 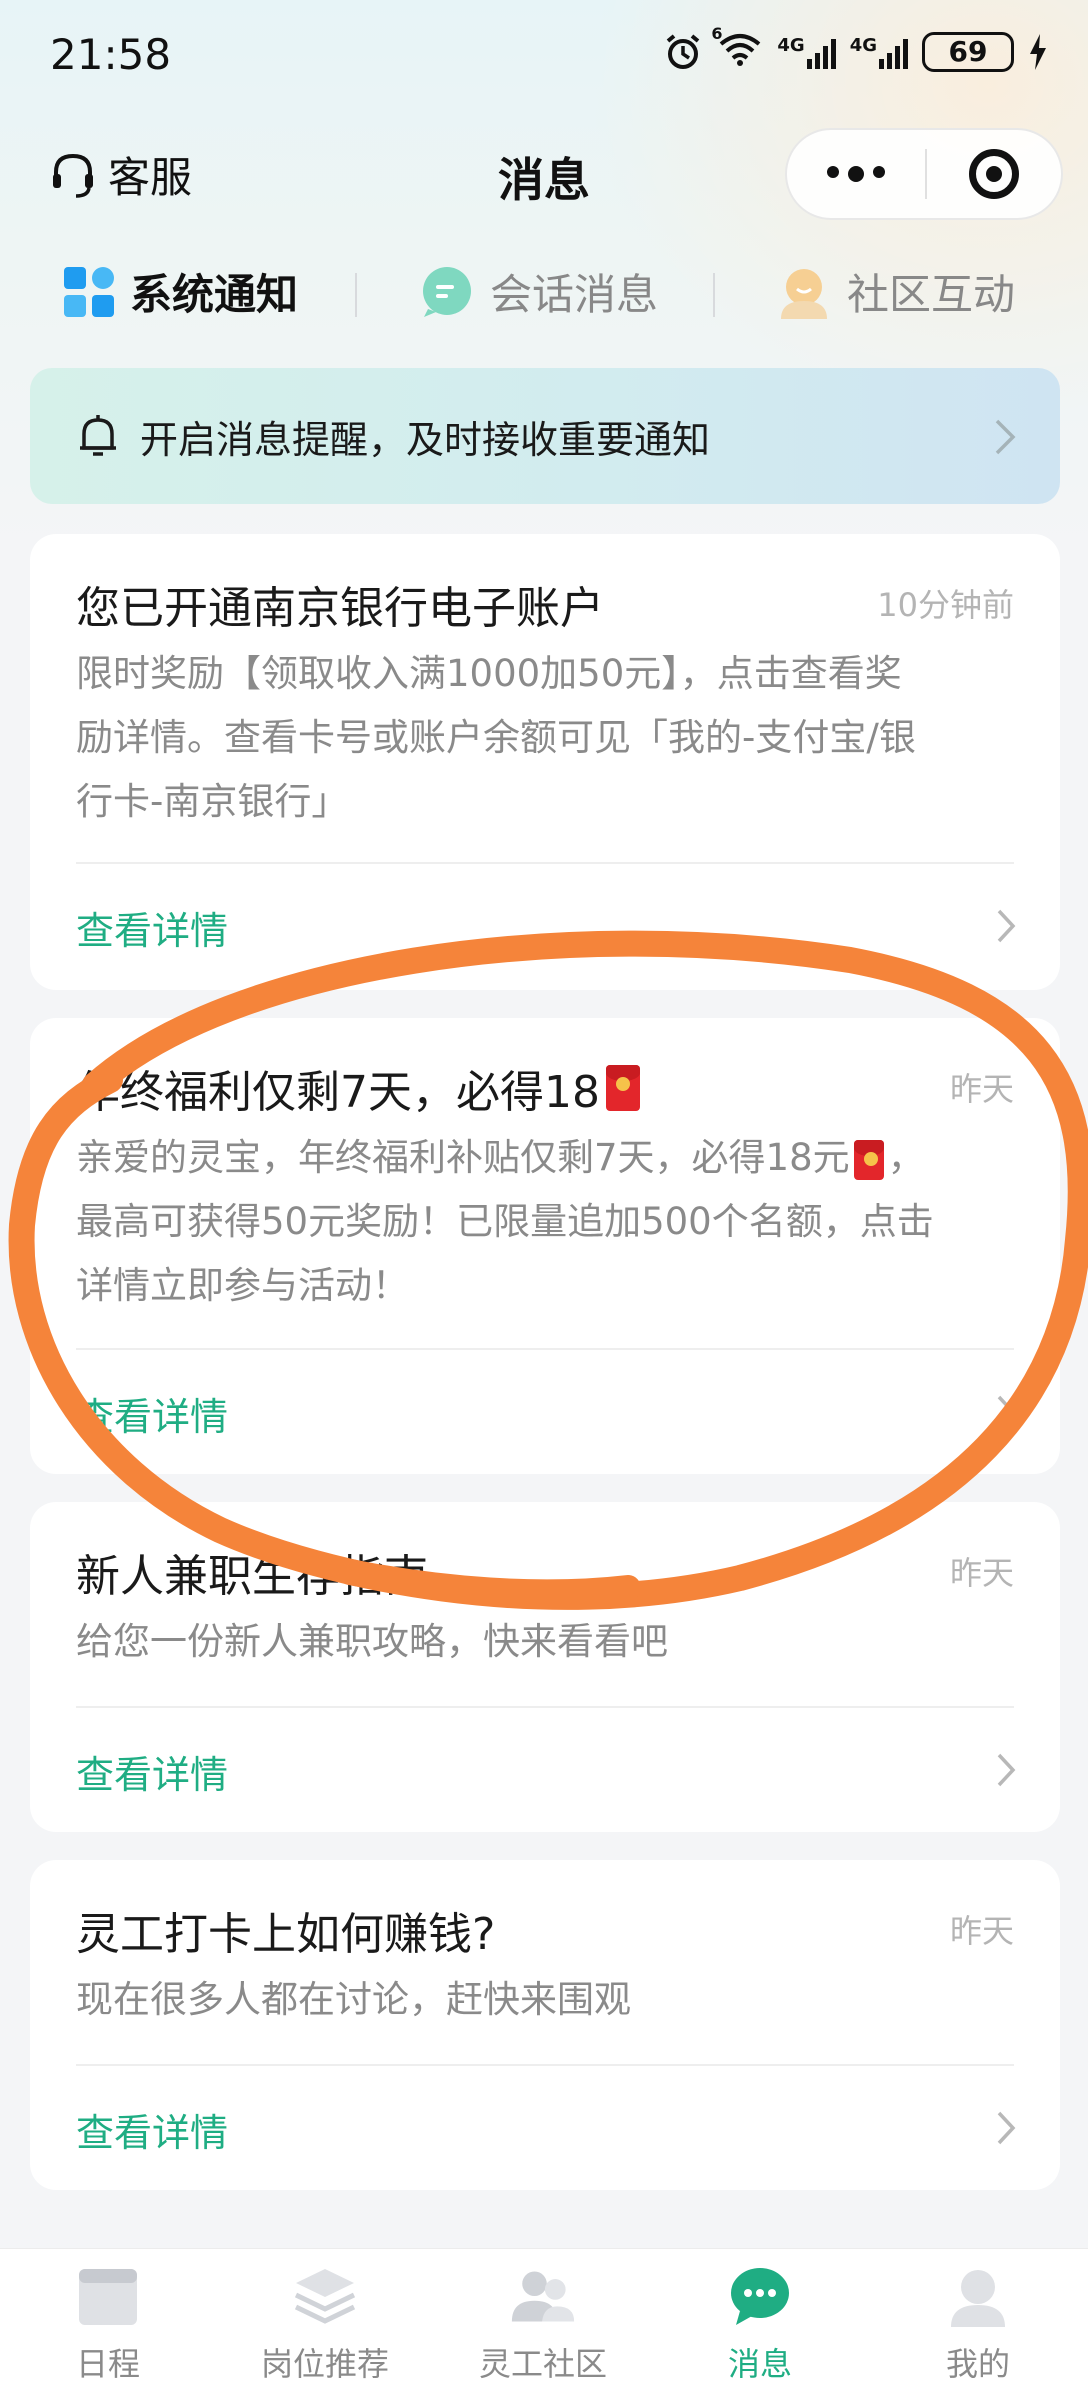 What do you see at coordinates (543, 2296) in the screenshot?
I see `people-icon` at bounding box center [543, 2296].